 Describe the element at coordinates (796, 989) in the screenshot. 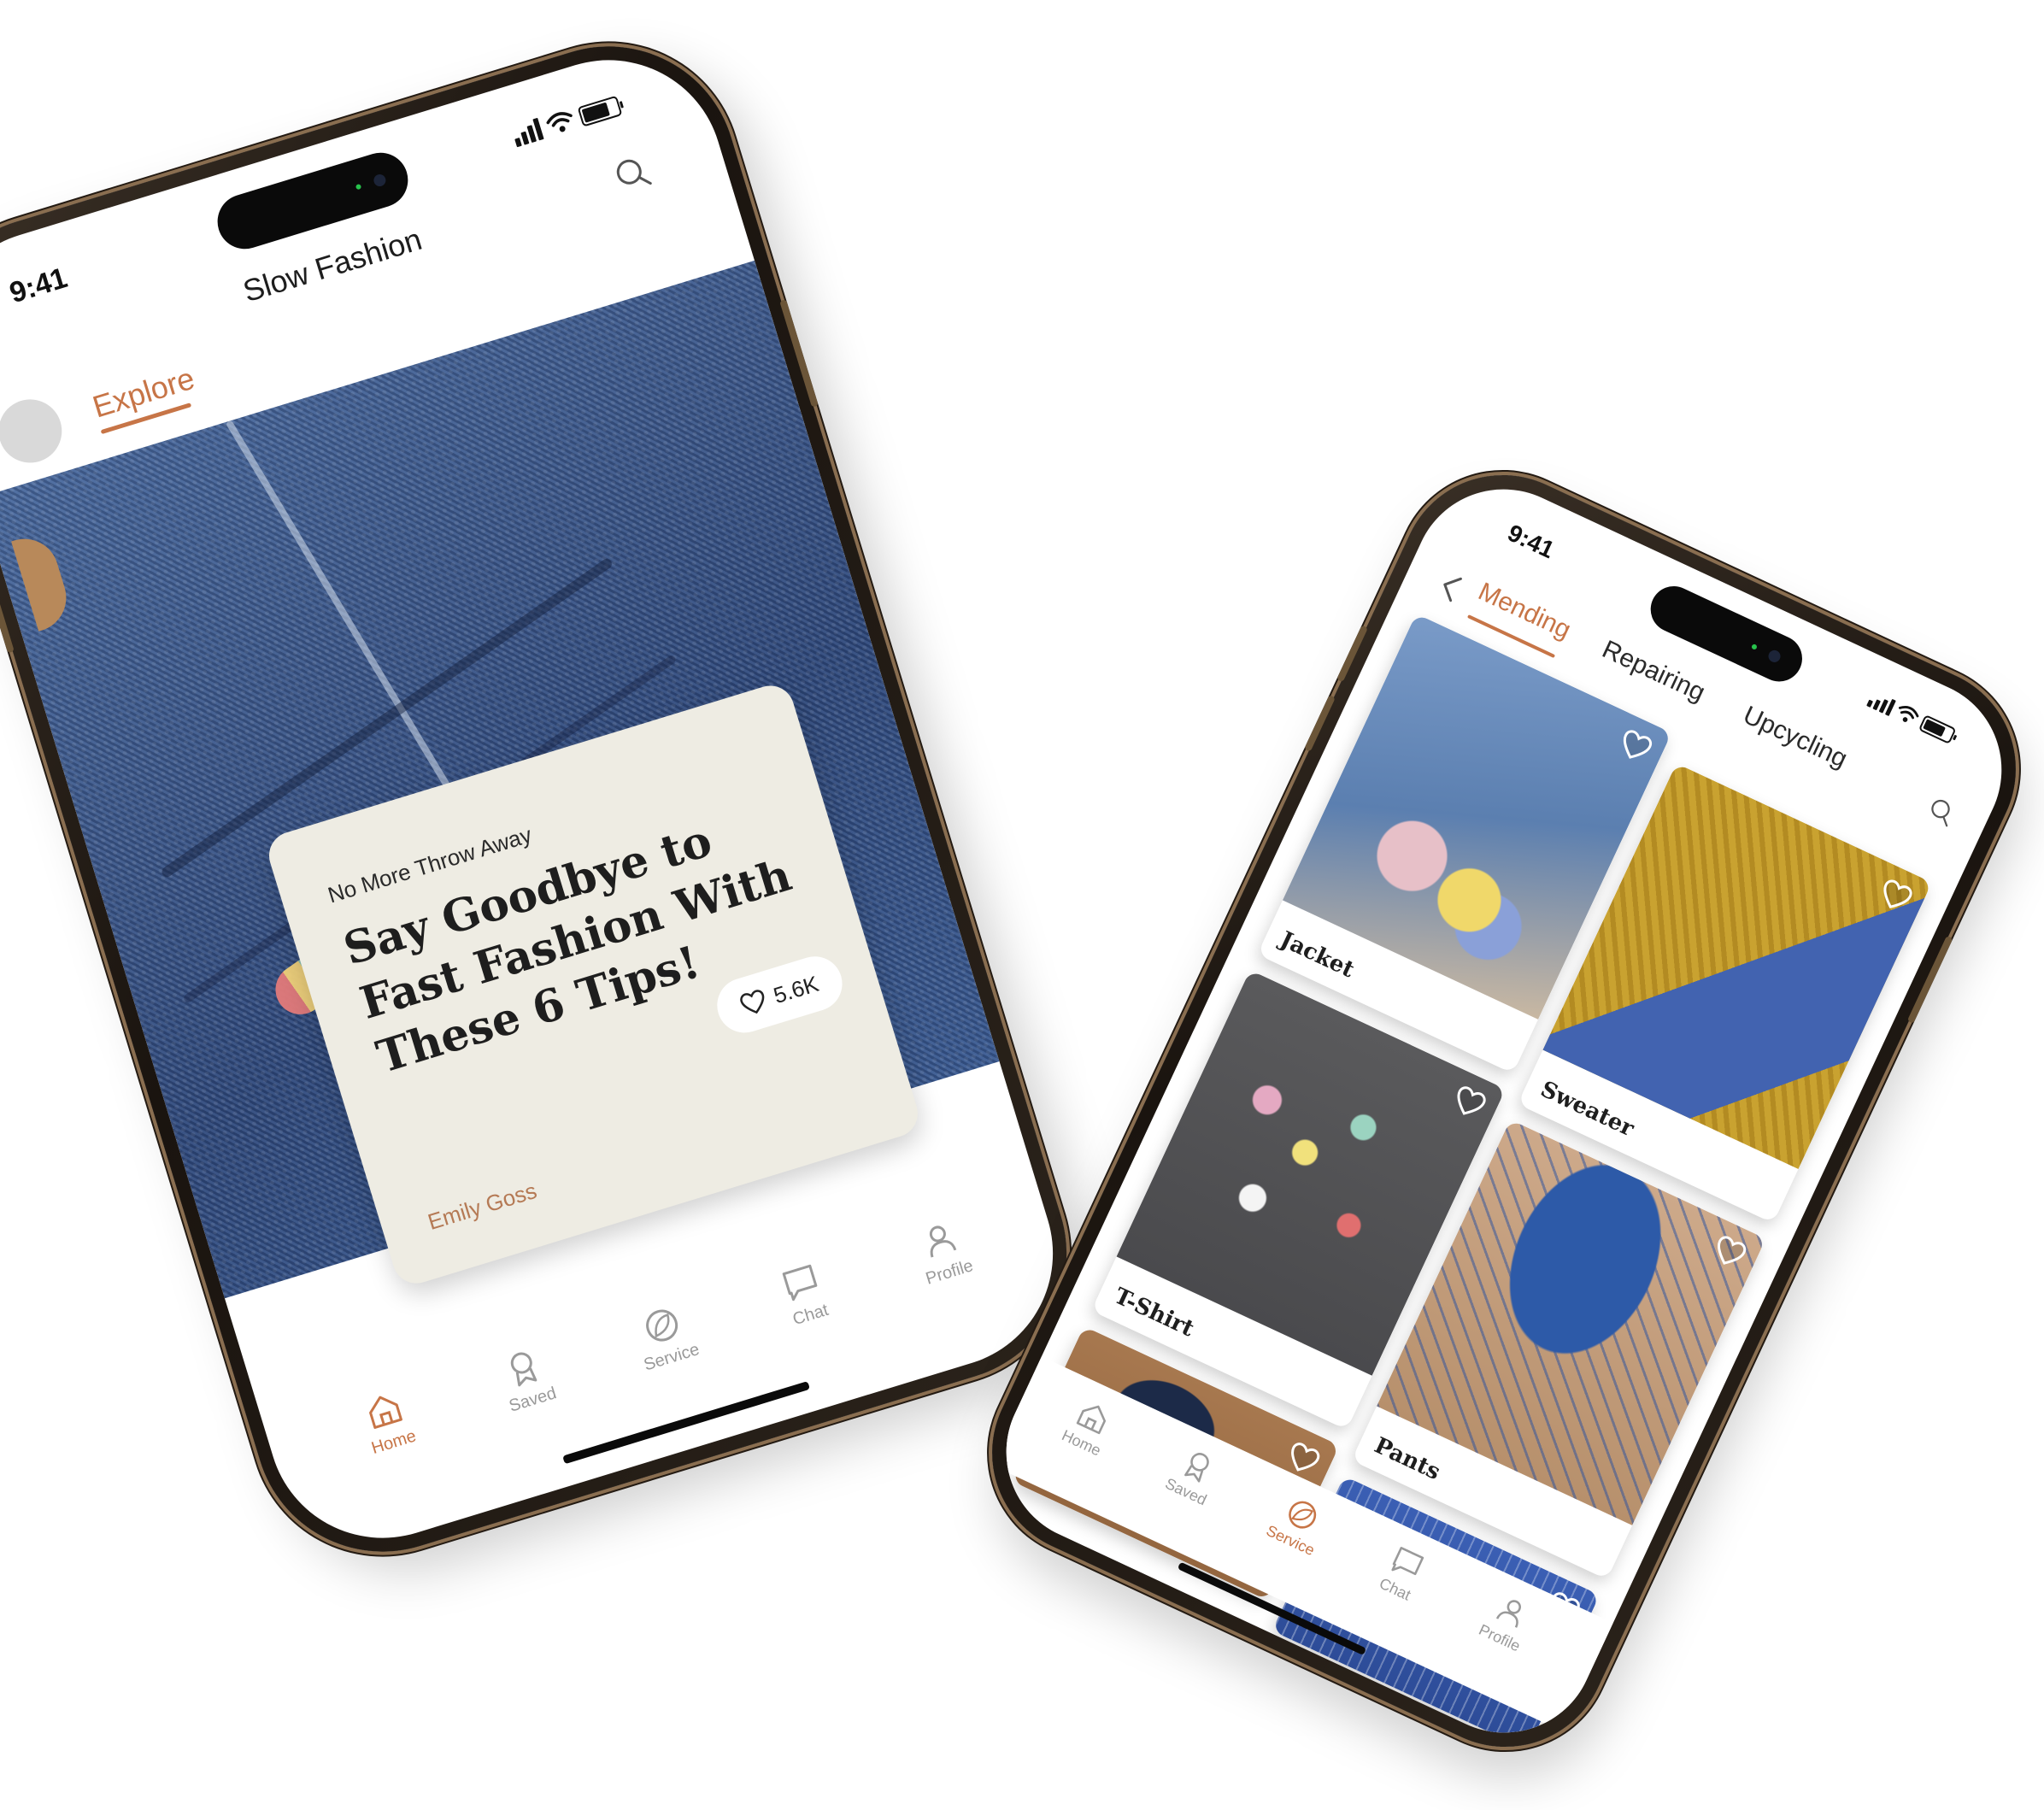

I see `like-count: 5.6K` at that location.